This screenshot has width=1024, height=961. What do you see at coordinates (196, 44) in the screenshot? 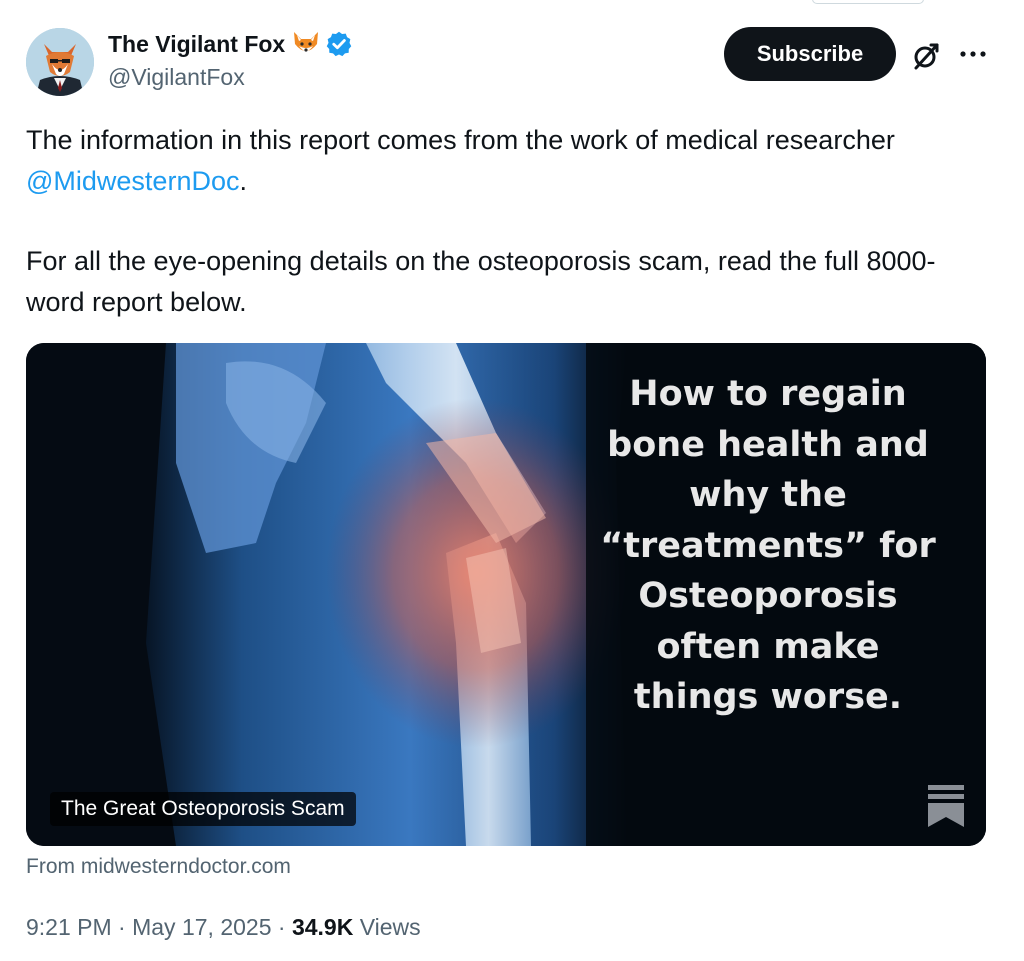
I see `display-name: The Vigilant Fox` at bounding box center [196, 44].